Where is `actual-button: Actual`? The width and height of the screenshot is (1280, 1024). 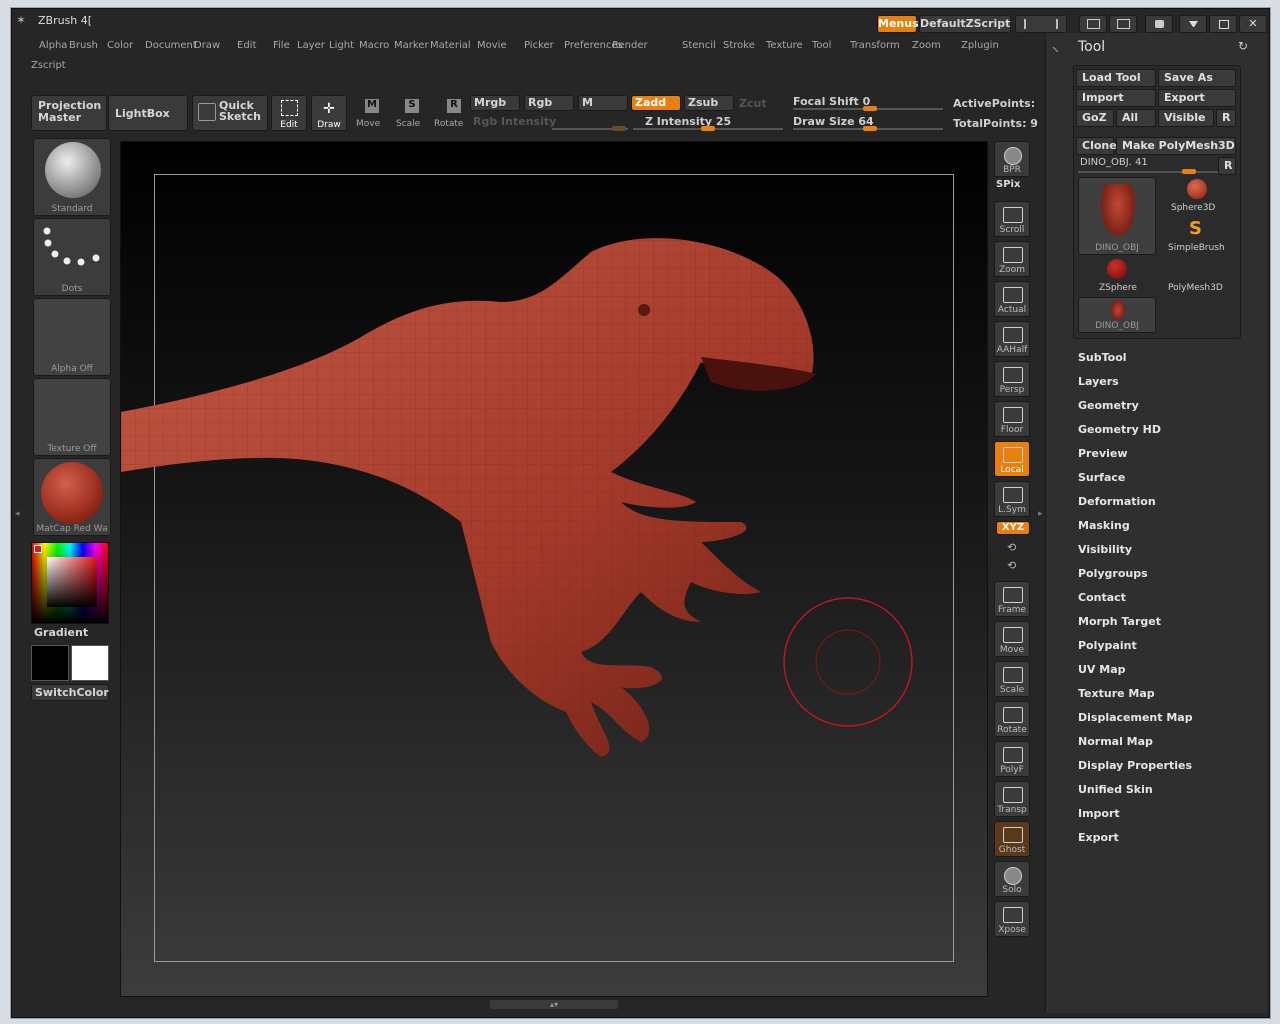
actual-button: Actual is located at coordinates (1012, 299).